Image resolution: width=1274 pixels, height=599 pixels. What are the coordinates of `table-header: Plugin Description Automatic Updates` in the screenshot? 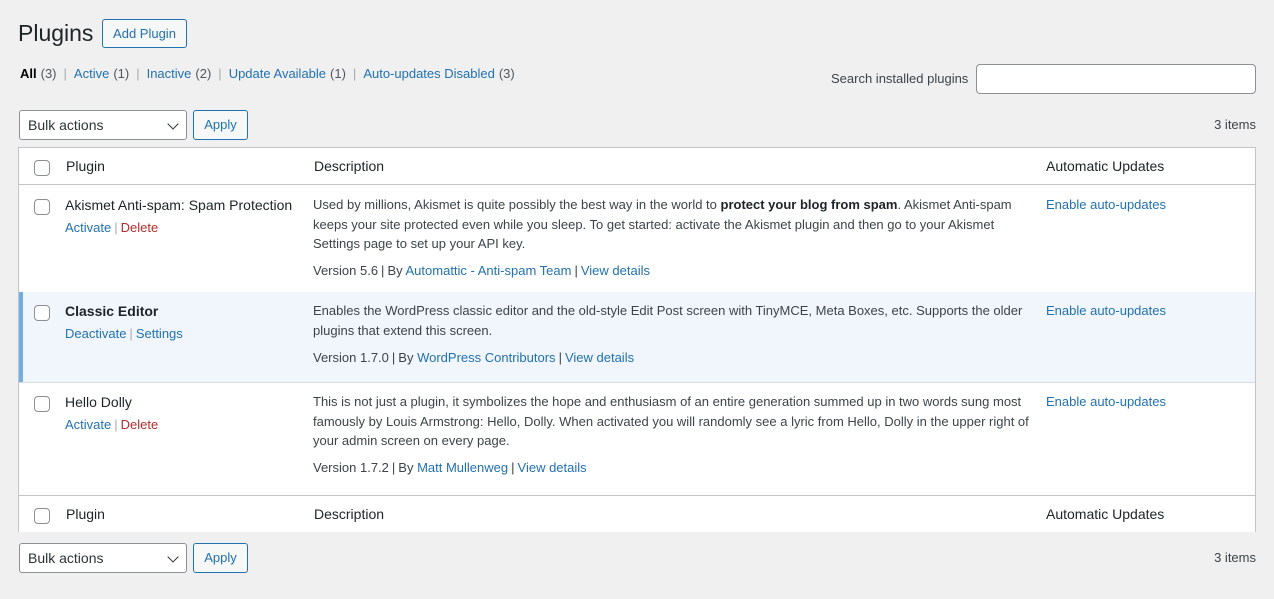 It's located at (637, 166).